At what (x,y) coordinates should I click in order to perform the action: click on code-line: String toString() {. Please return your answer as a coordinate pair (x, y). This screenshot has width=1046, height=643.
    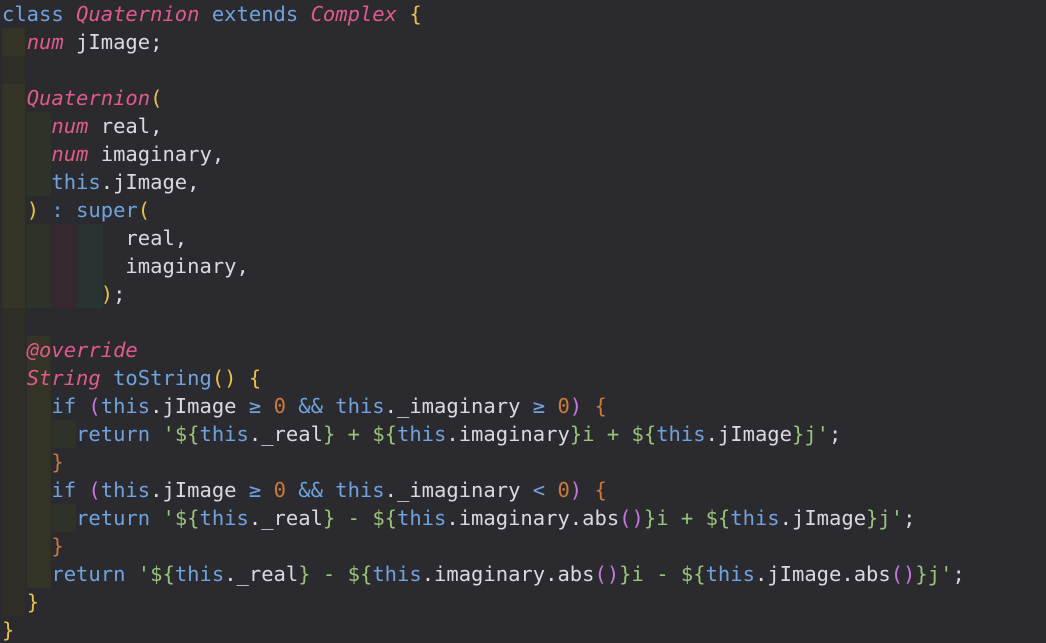
    Looking at the image, I should click on (132, 378).